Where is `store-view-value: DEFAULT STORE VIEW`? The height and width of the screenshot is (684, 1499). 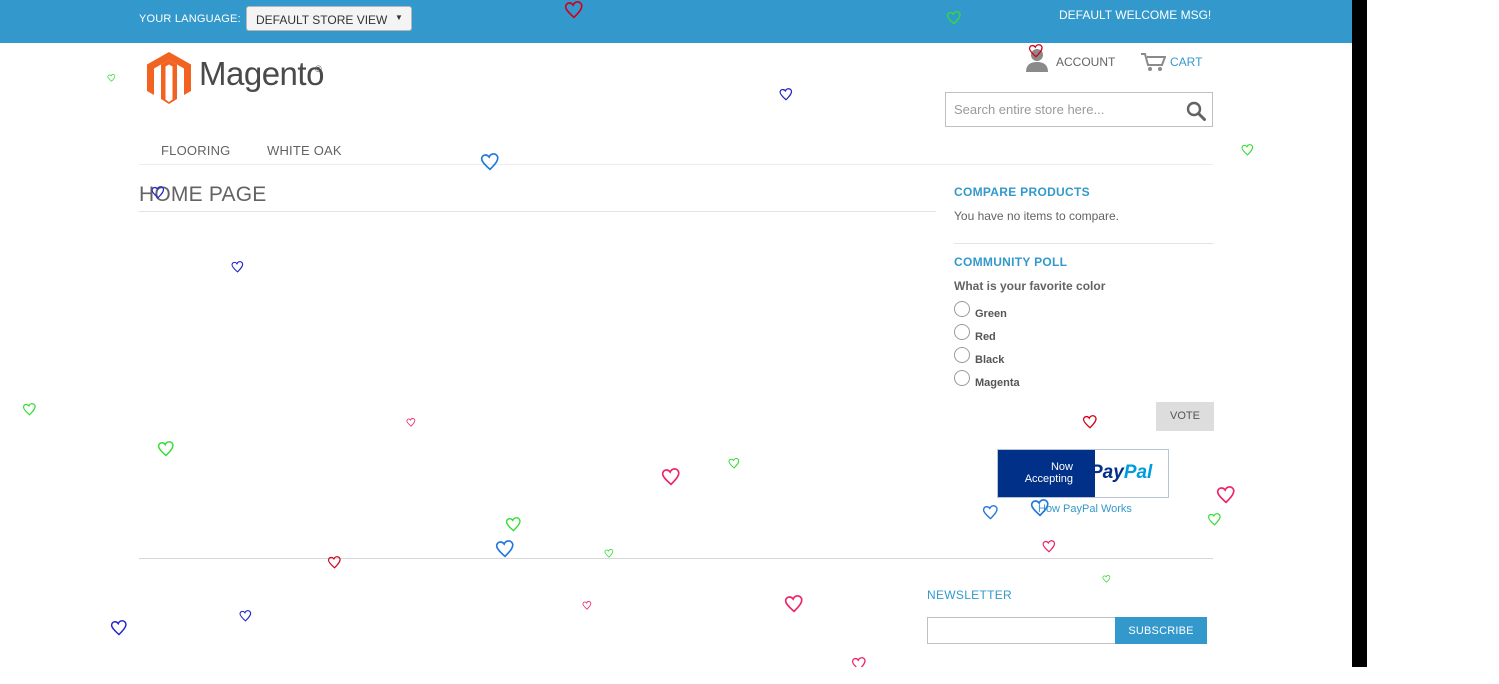
store-view-value: DEFAULT STORE VIEW is located at coordinates (322, 20).